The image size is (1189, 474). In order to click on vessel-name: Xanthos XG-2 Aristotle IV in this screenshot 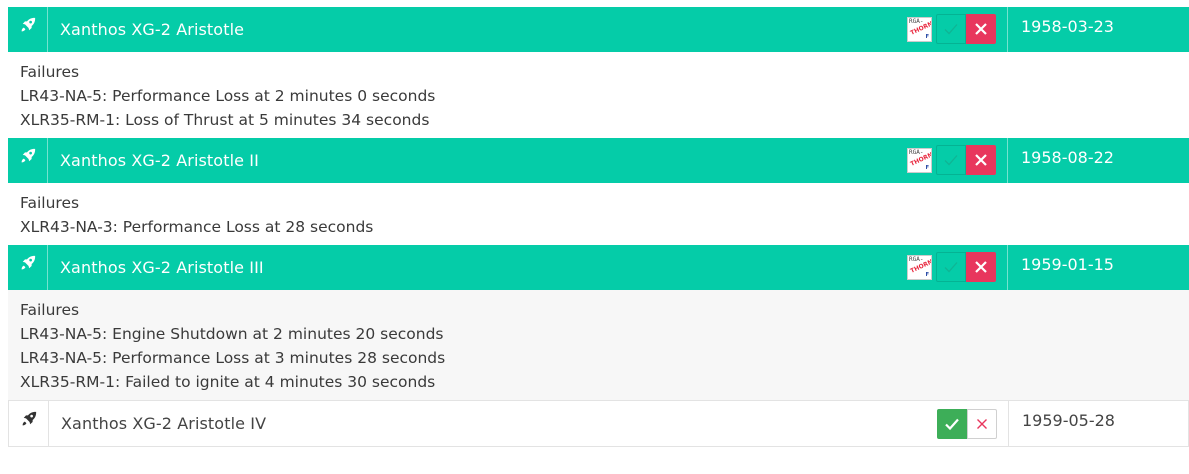, I will do `click(163, 423)`.